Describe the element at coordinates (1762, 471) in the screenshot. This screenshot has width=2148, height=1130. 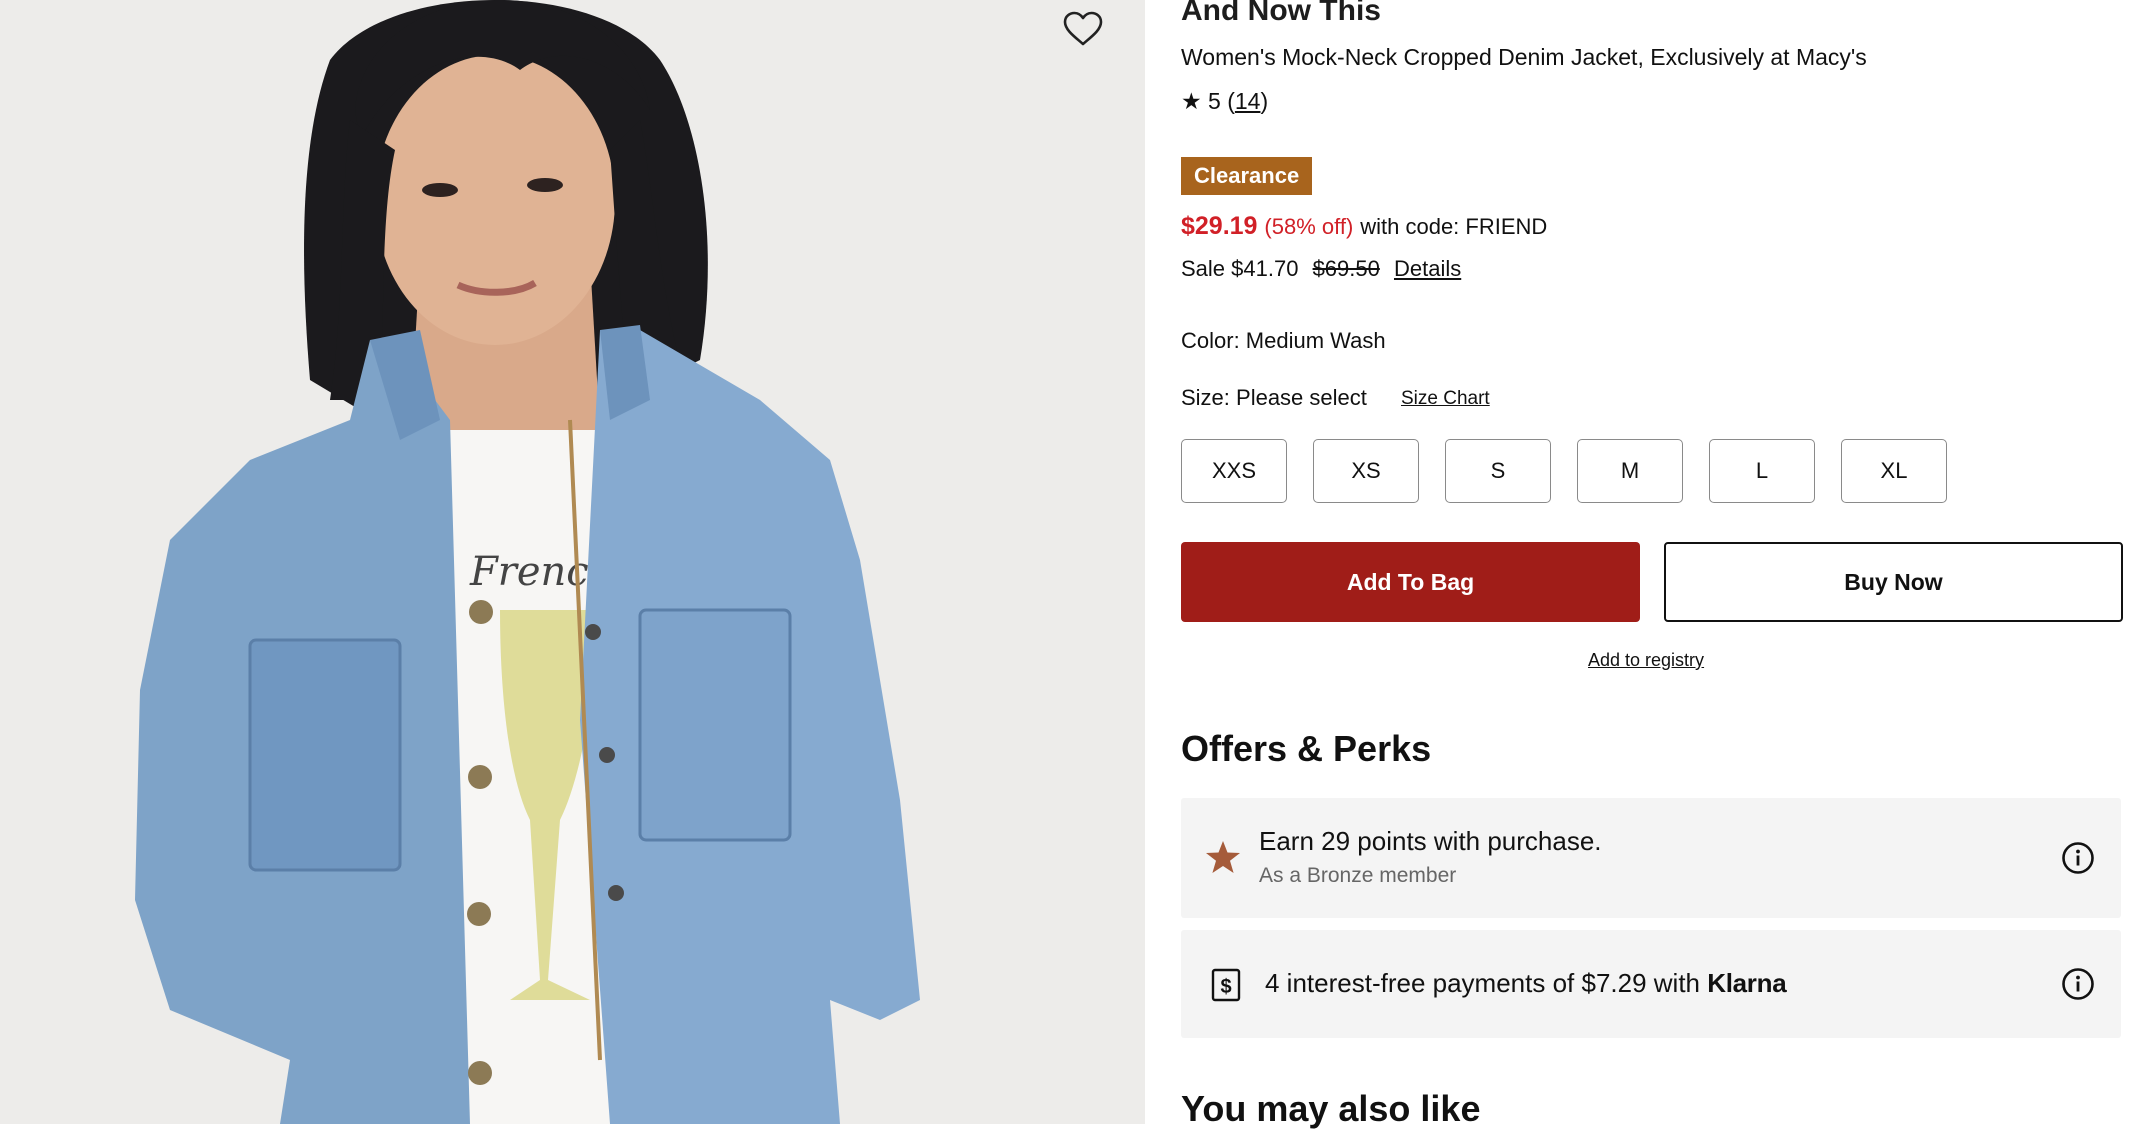
I see `size-option-l: L` at that location.